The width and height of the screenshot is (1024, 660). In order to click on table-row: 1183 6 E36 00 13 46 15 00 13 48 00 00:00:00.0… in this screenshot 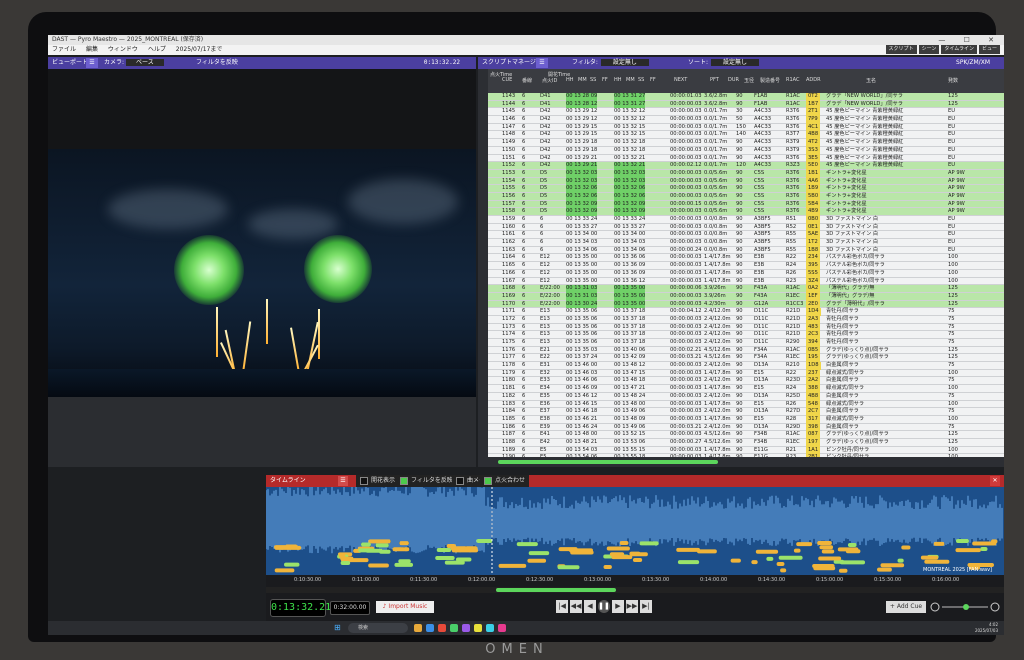, I will do `click(746, 404)`.